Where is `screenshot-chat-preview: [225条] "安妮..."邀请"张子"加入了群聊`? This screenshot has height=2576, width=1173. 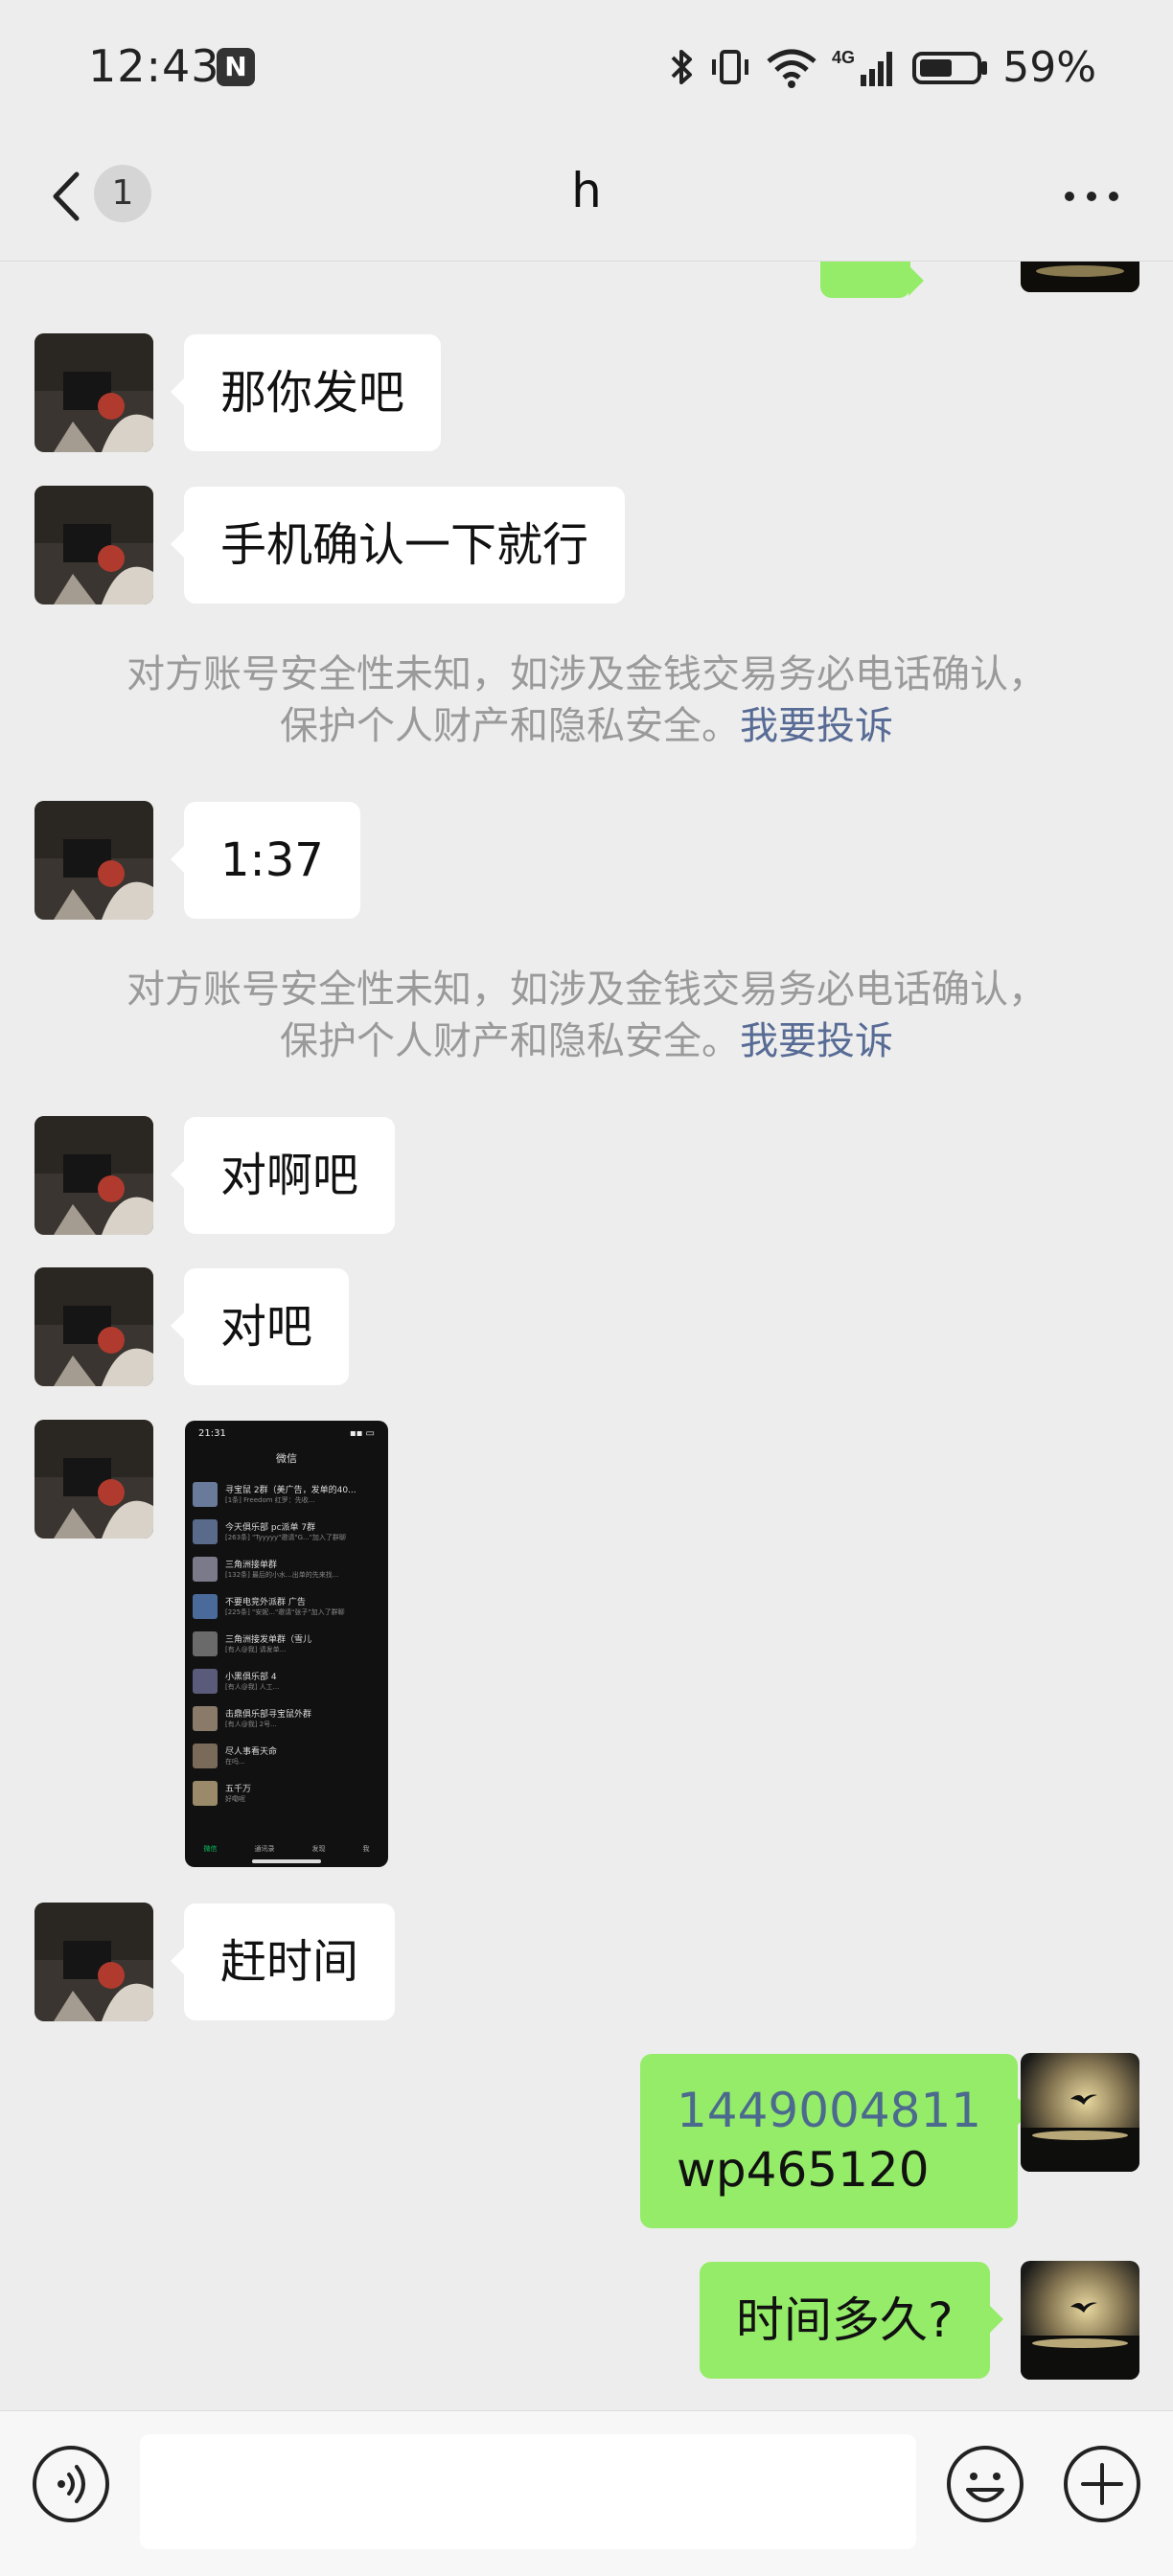
screenshot-chat-preview: [225条] "安妮..."邀请"张子"加入了群聊 is located at coordinates (285, 1612).